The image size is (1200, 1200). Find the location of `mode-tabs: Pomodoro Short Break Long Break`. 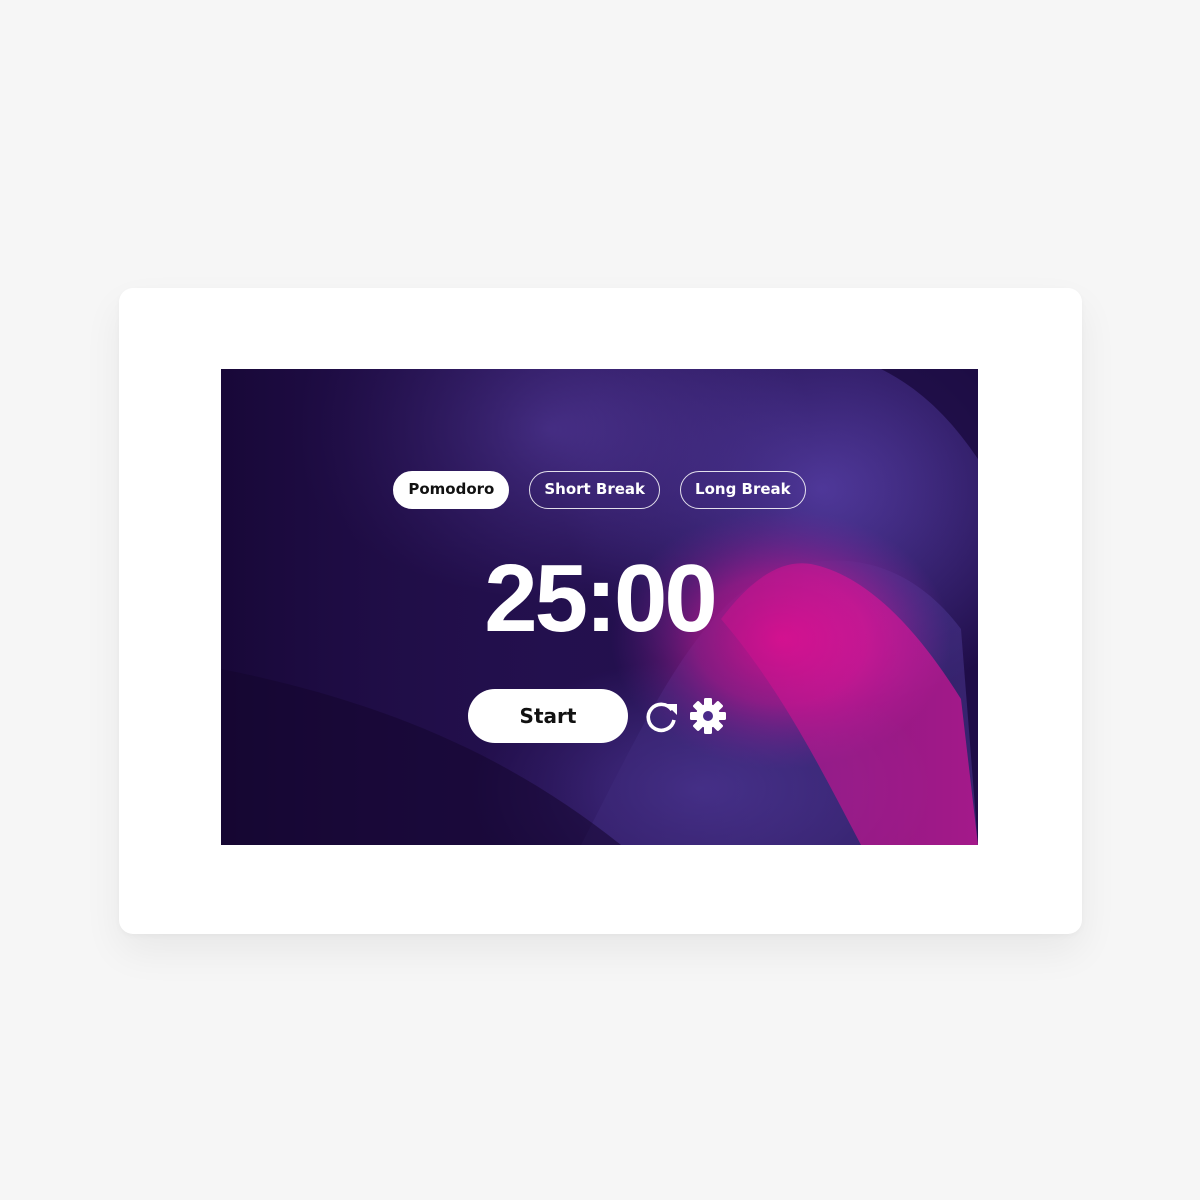

mode-tabs: Pomodoro Short Break Long Break is located at coordinates (599, 490).